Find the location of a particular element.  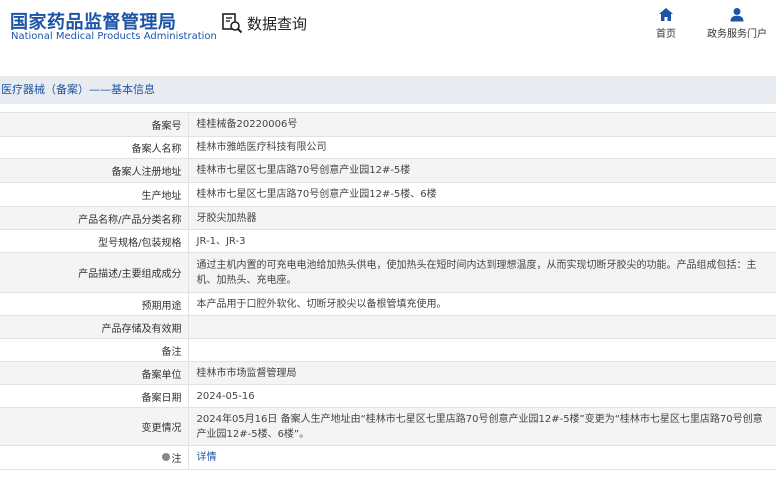

row-label: 产品名称/产品分类名称 is located at coordinates (94, 218).